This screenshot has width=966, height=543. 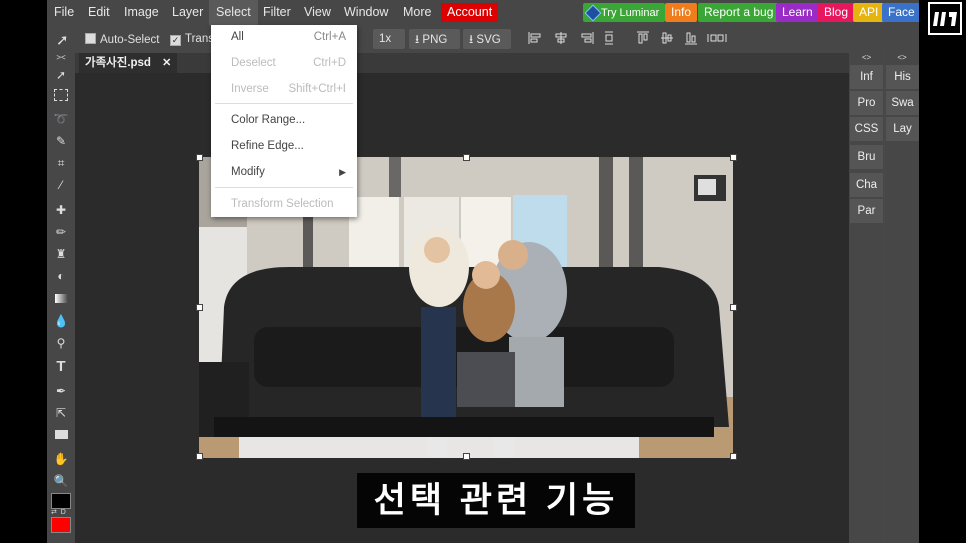 What do you see at coordinates (61, 119) in the screenshot?
I see `lasso-tool-icon: ➰` at bounding box center [61, 119].